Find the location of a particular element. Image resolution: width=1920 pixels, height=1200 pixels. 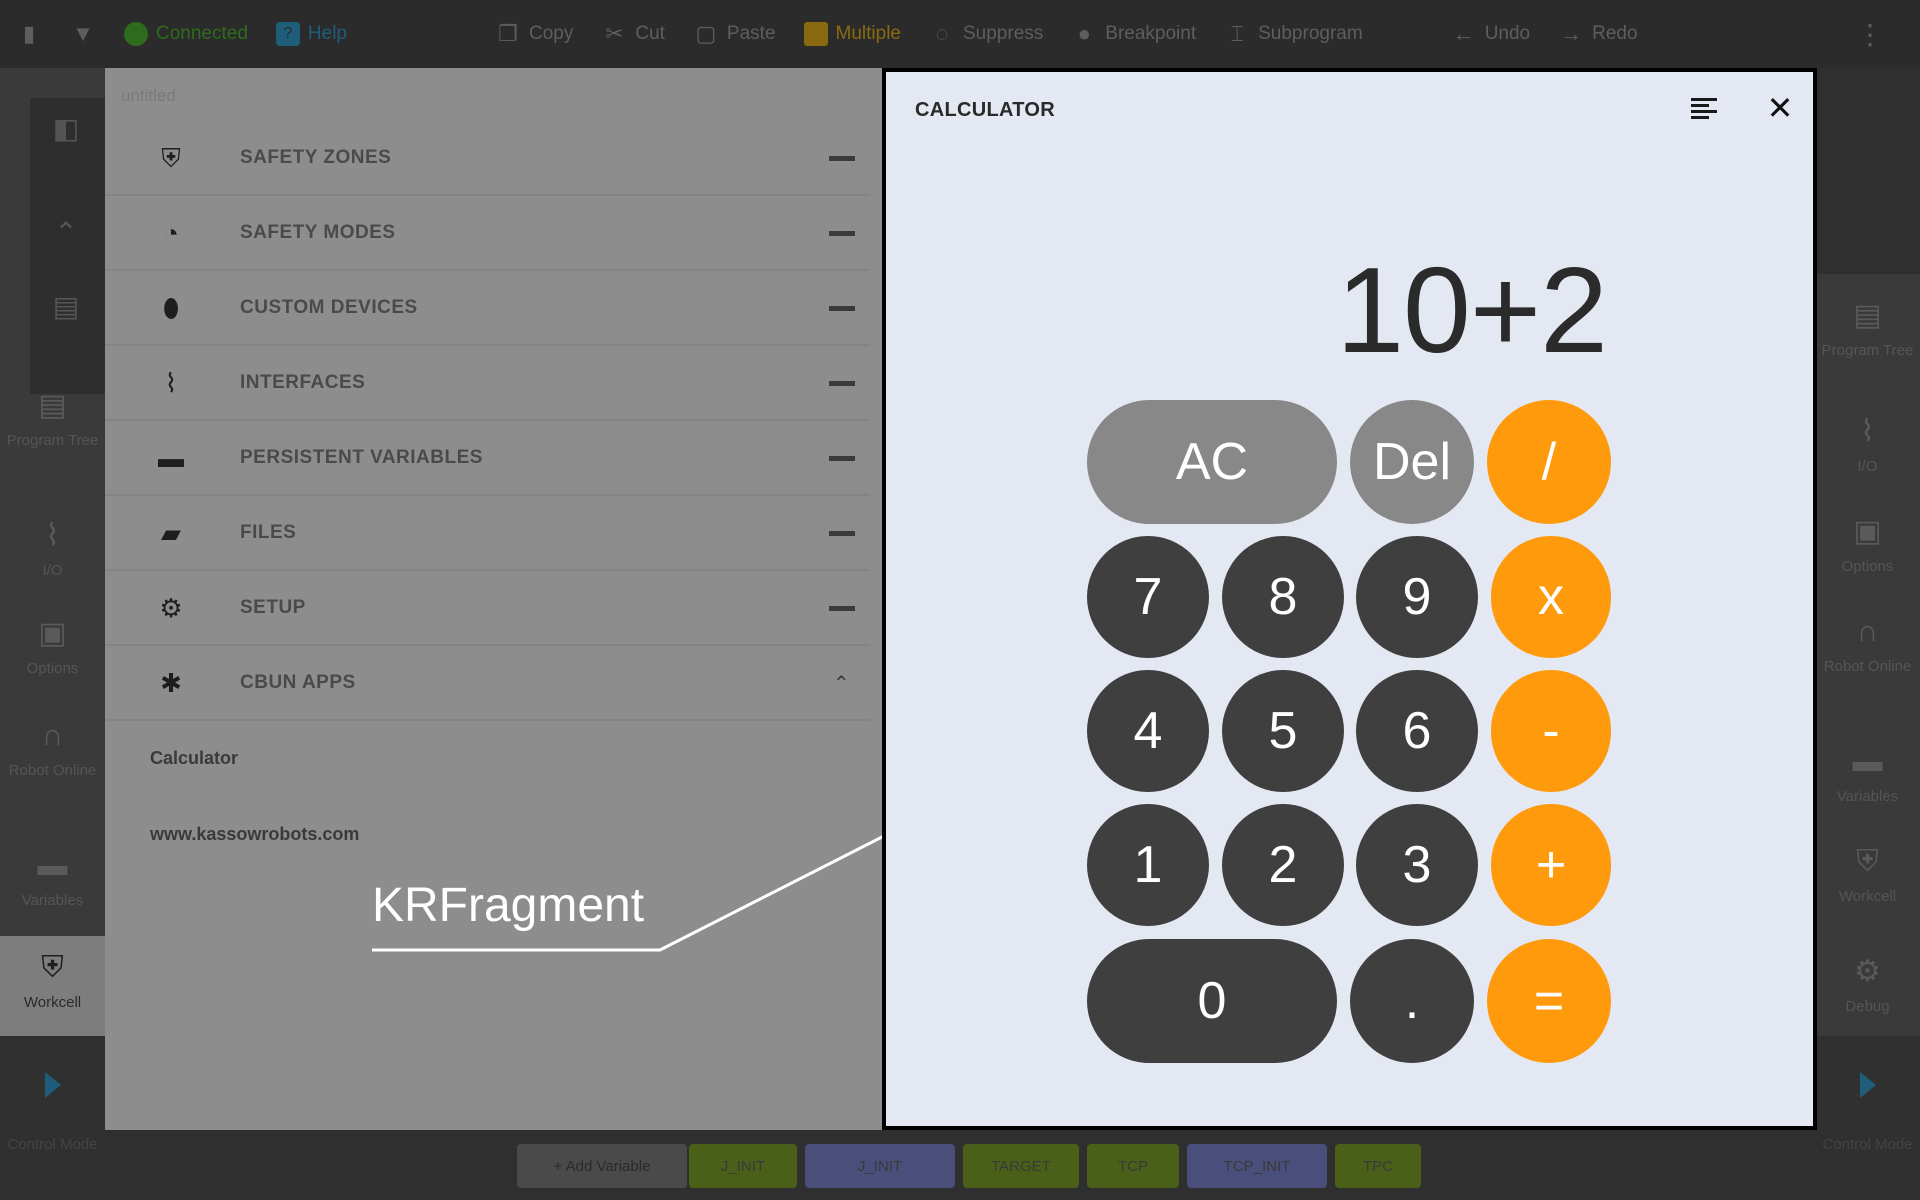

subprogram-label: Subprogram is located at coordinates (1310, 33).